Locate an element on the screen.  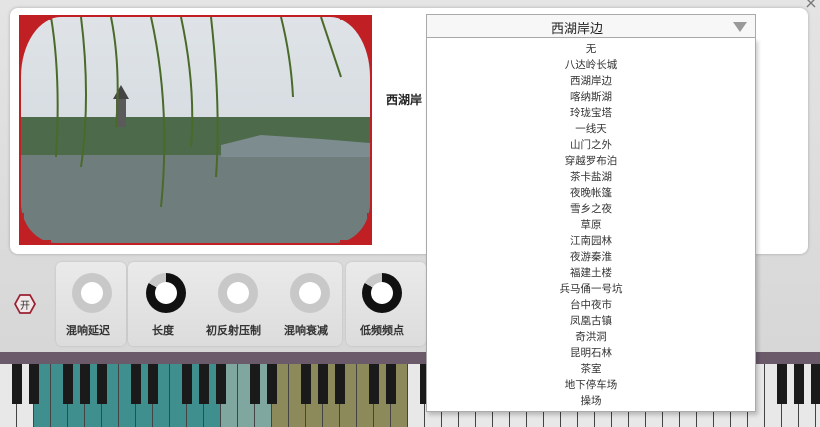
scene-option: 奇洪洞 is located at coordinates (591, 337).